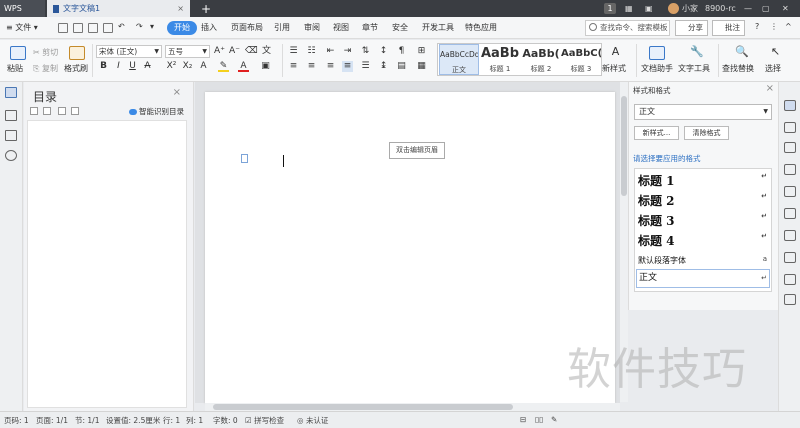 The width and height of the screenshot is (800, 428). Describe the element at coordinates (541, 59) in the screenshot. I see `style-heading-2: AaBb(标题 2` at that location.